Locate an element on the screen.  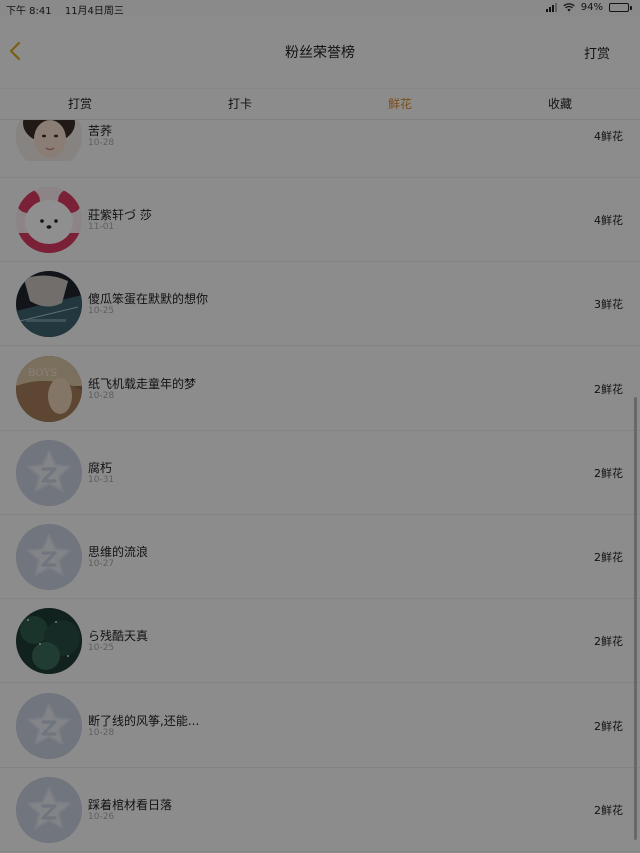
fan-date: 10-26 is located at coordinates (101, 817).